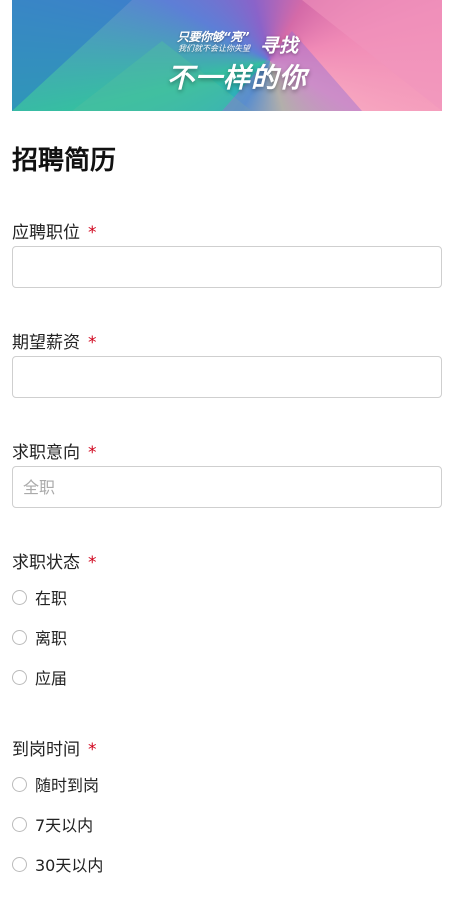  Describe the element at coordinates (67, 785) in the screenshot. I see `radio-label: 随时到岗` at that location.